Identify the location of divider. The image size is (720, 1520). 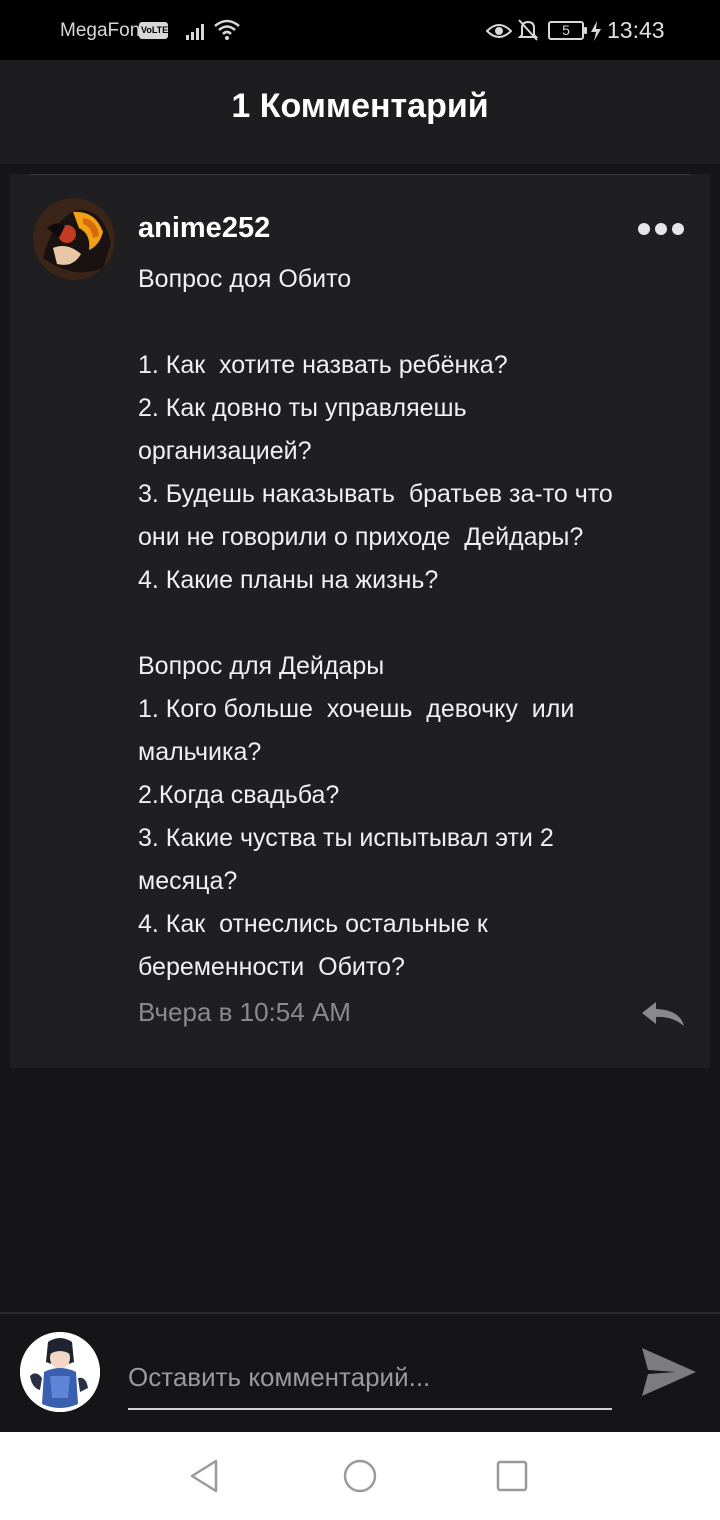
(360, 174).